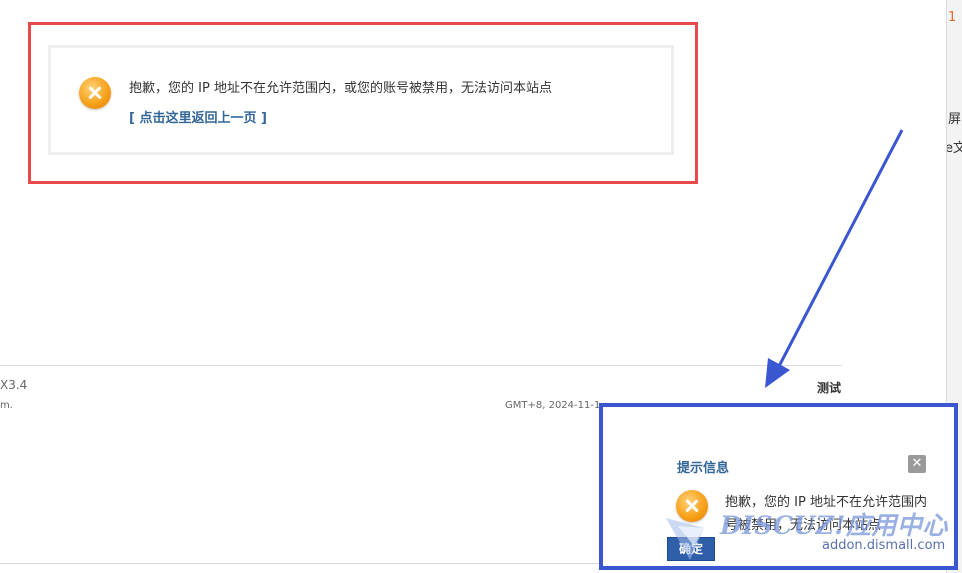 The height and width of the screenshot is (573, 962). What do you see at coordinates (421, 365) in the screenshot?
I see `footer-divider` at bounding box center [421, 365].